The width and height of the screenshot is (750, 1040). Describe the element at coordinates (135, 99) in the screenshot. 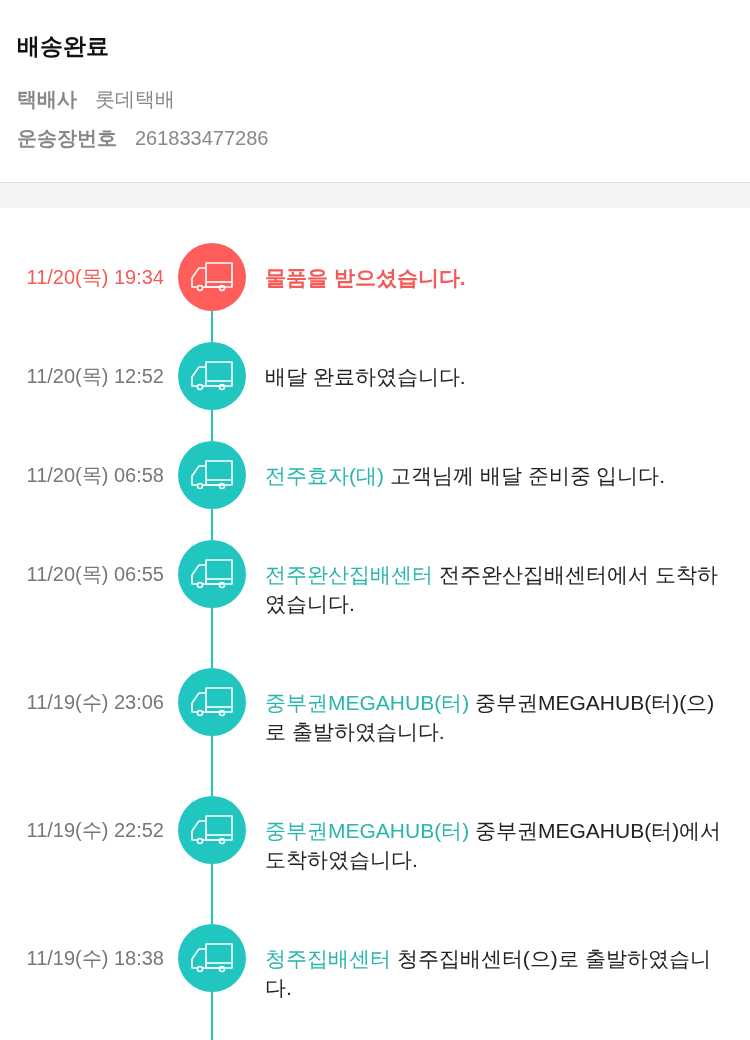

I see `field-value: 롯데택배` at that location.